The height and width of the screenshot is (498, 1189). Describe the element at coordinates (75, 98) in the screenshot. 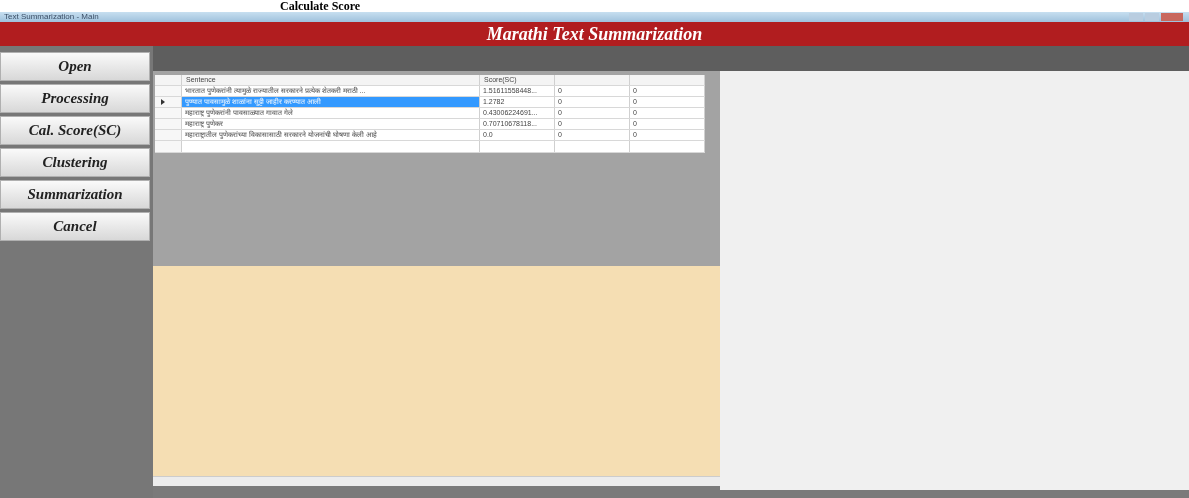

I see `sidebar-button: Processing` at that location.